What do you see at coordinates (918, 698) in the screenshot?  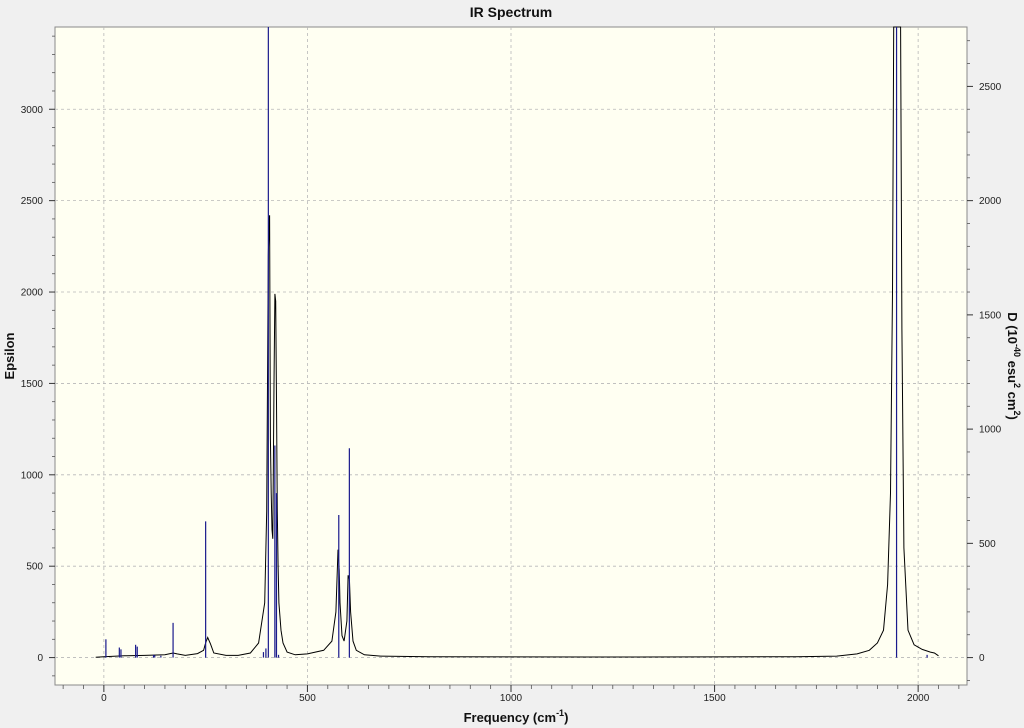 I see `x-tick-label: 2000` at bounding box center [918, 698].